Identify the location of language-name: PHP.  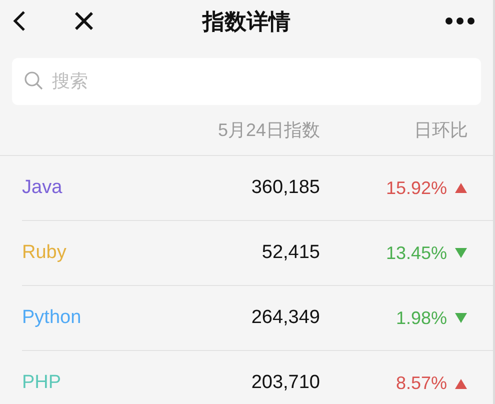
(42, 383).